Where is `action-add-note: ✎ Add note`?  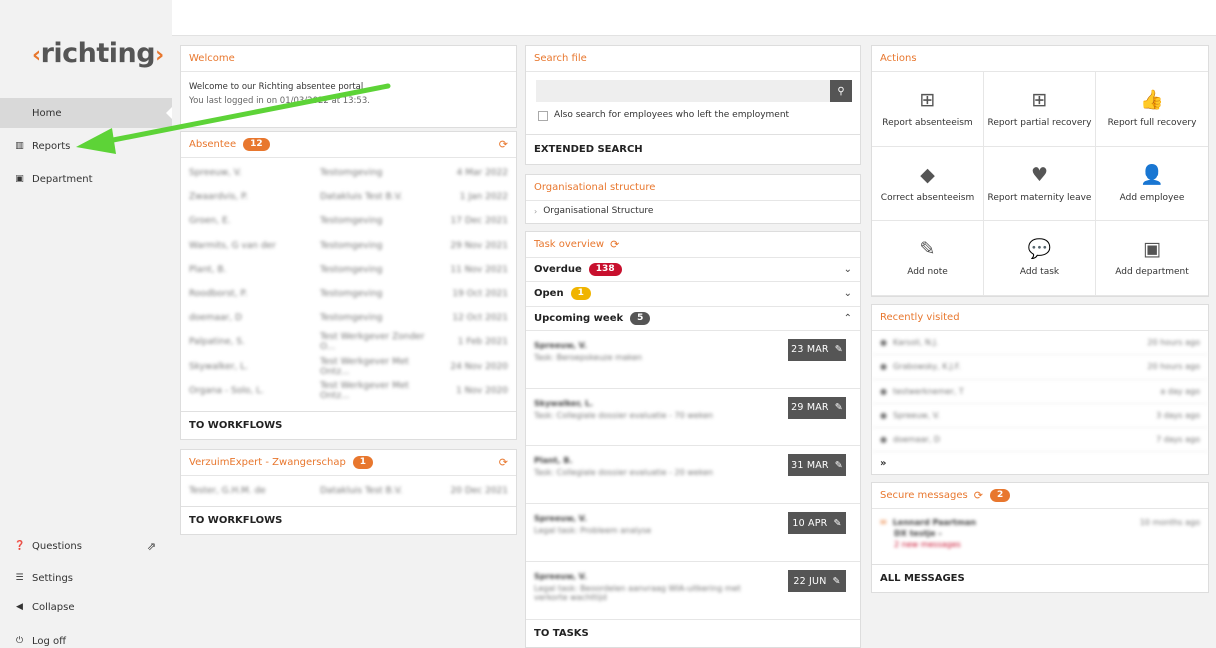
action-add-note: ✎ Add note is located at coordinates (928, 258).